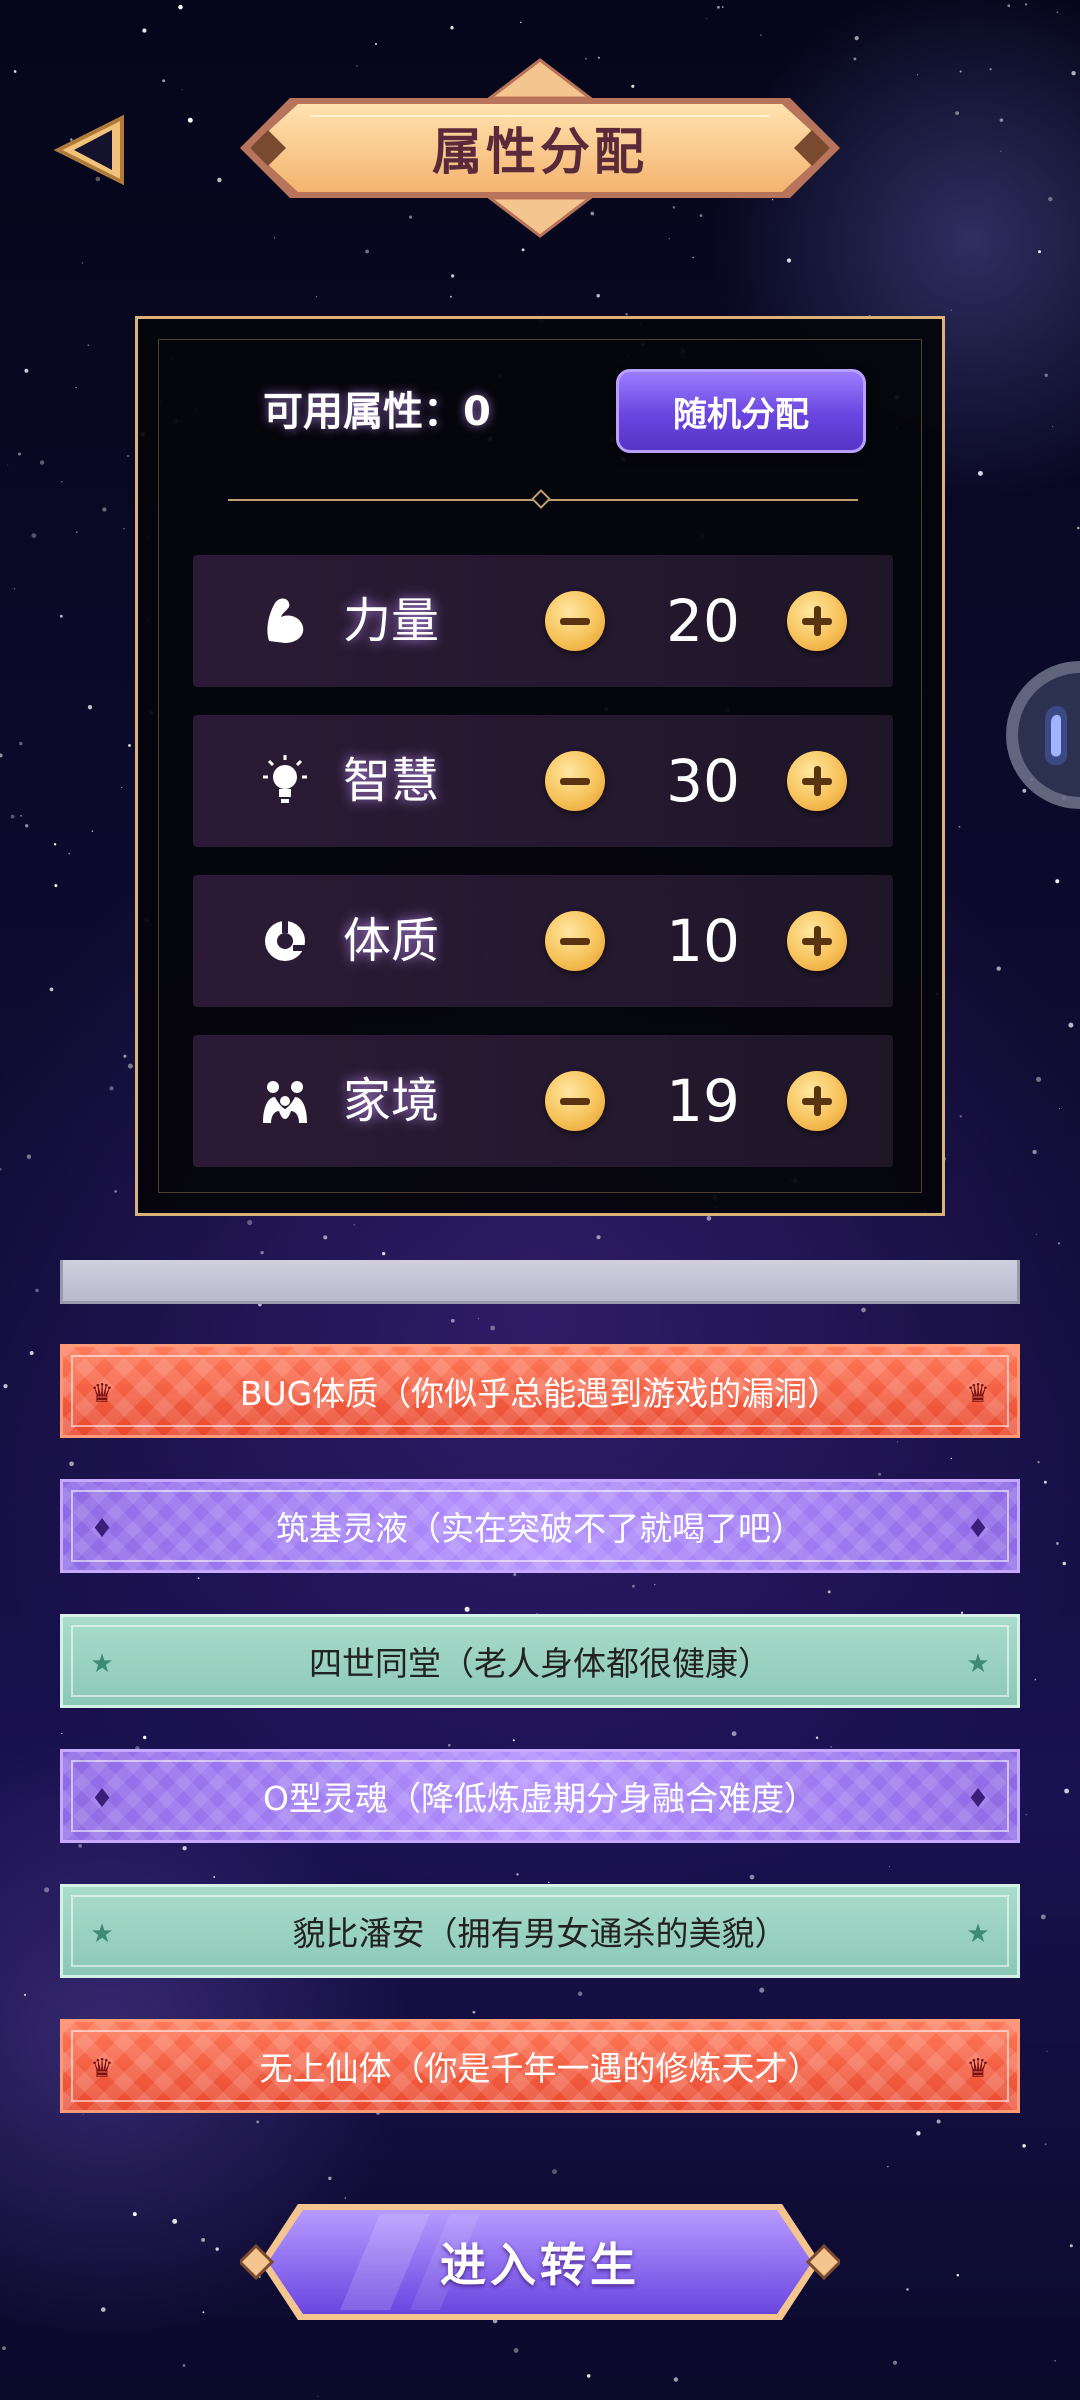  Describe the element at coordinates (703, 1101) in the screenshot. I see `stat-value: 19` at that location.